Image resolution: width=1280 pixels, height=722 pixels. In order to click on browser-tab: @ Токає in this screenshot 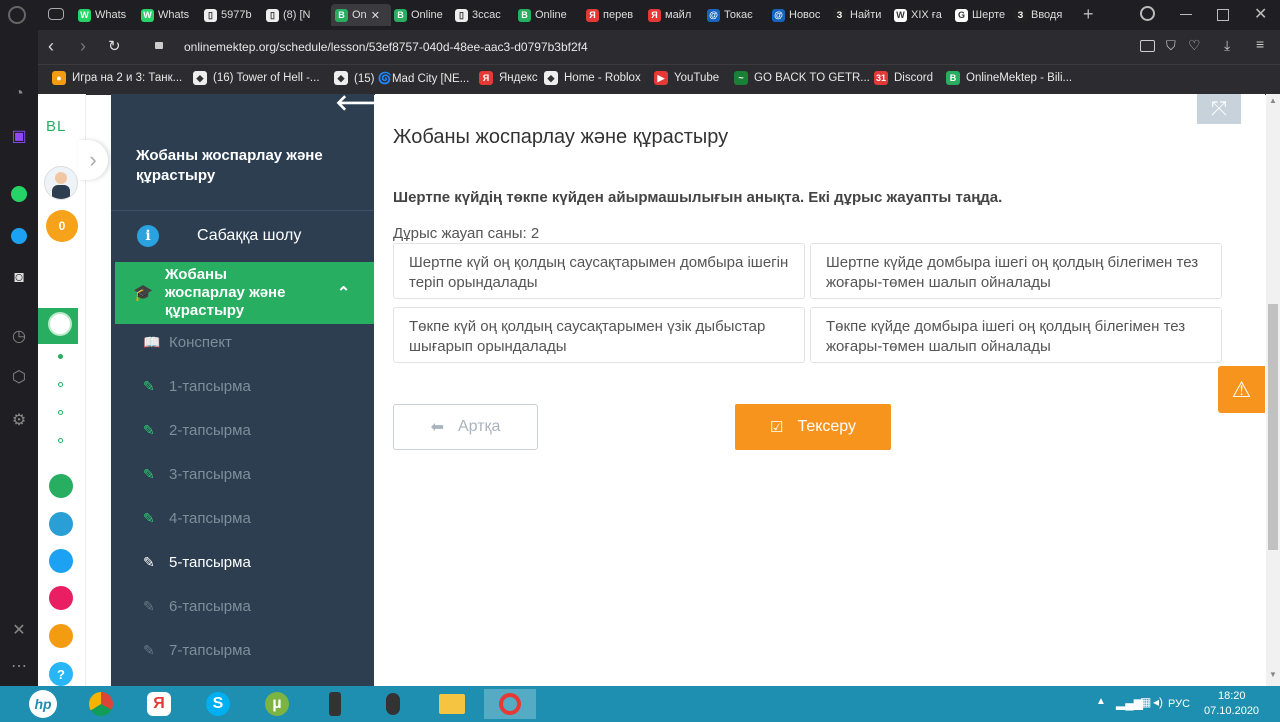, I will do `click(735, 15)`.